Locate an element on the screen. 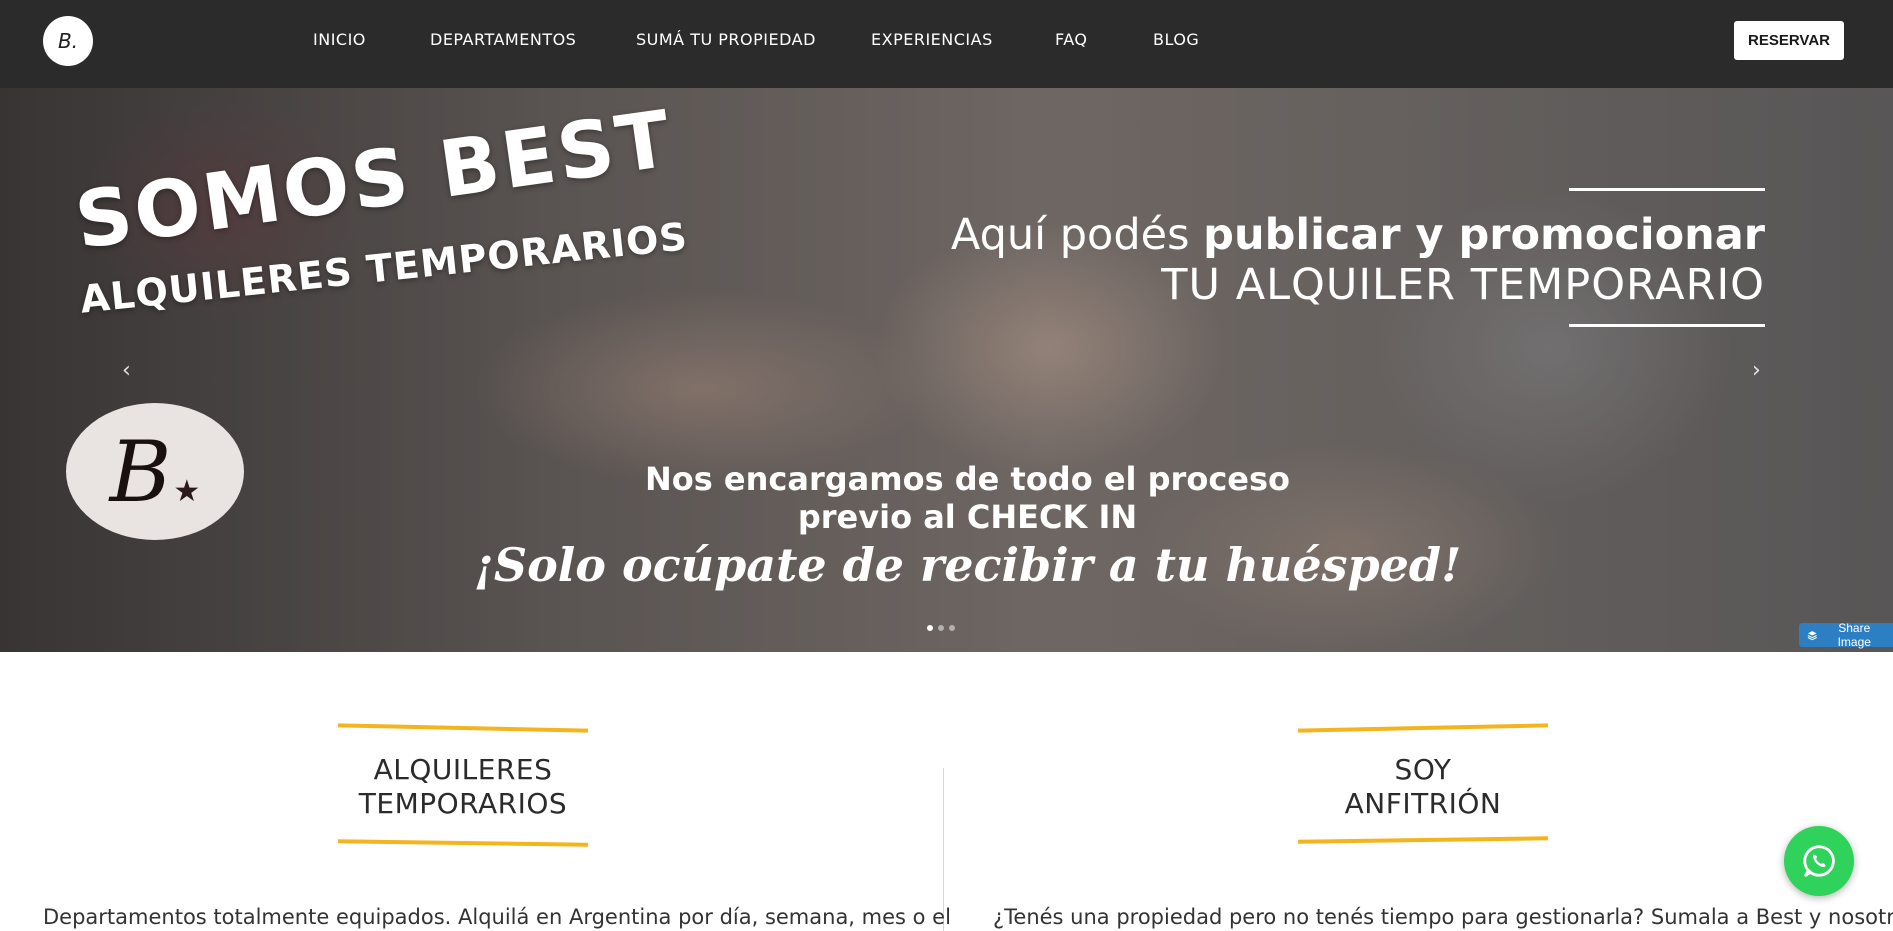 The height and width of the screenshot is (931, 1893). right-title-line2: ANFITRIÓN is located at coordinates (1423, 803).